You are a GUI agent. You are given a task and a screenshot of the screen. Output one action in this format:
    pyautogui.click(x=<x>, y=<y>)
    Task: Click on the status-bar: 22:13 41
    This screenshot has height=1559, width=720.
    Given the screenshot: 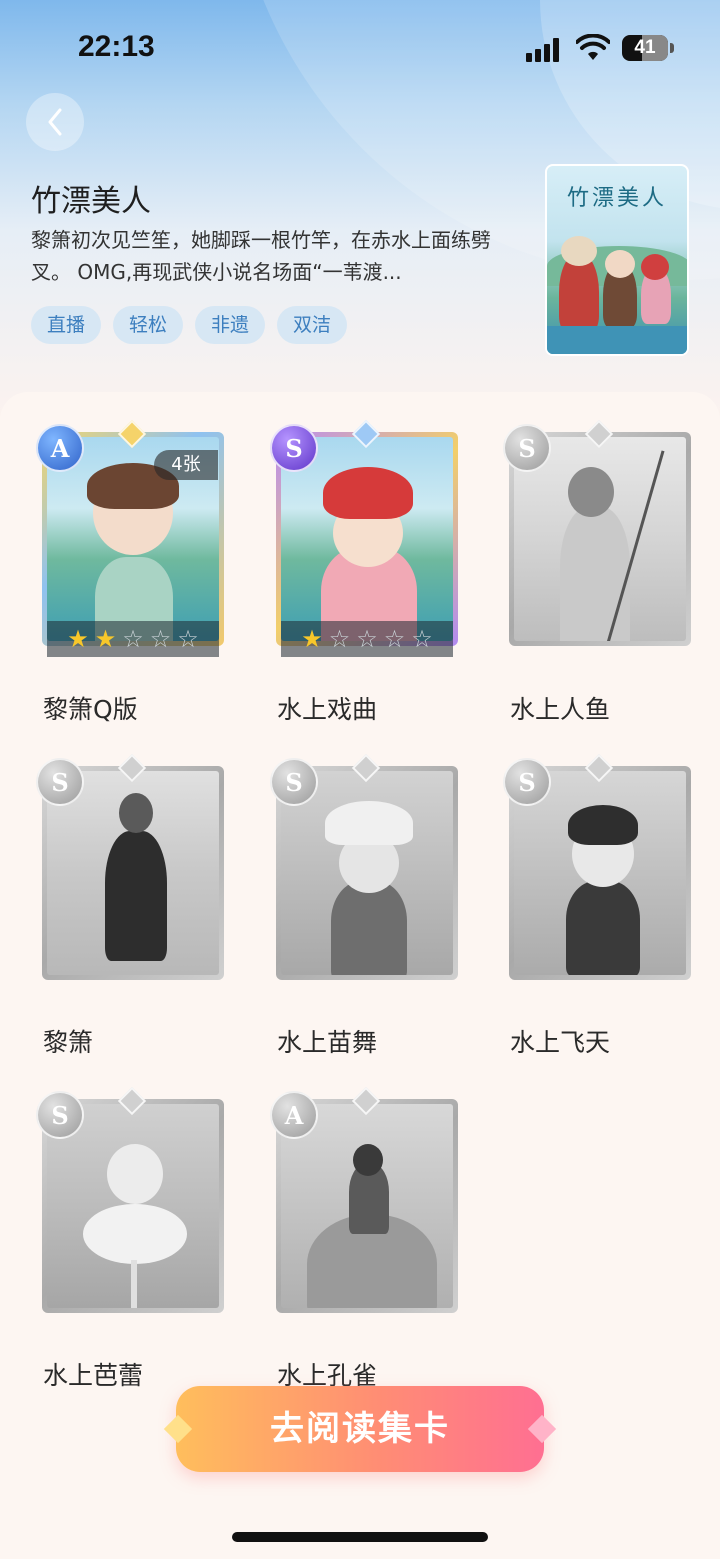 What is the action you would take?
    pyautogui.click(x=360, y=48)
    